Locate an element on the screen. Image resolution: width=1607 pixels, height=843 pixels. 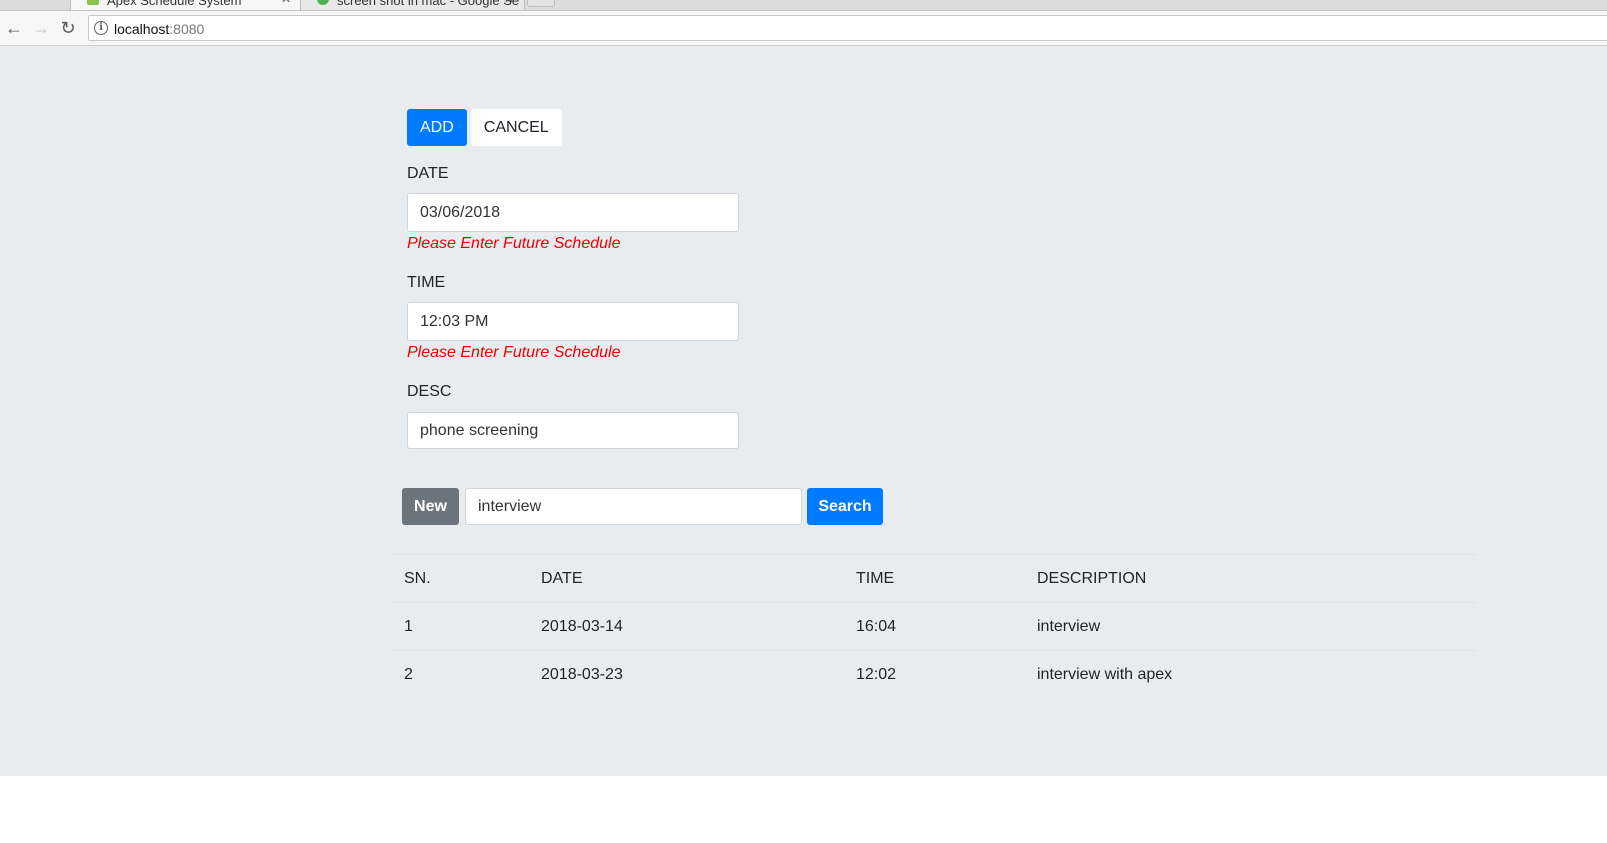
reload-icon: ↻ is located at coordinates (68, 28).